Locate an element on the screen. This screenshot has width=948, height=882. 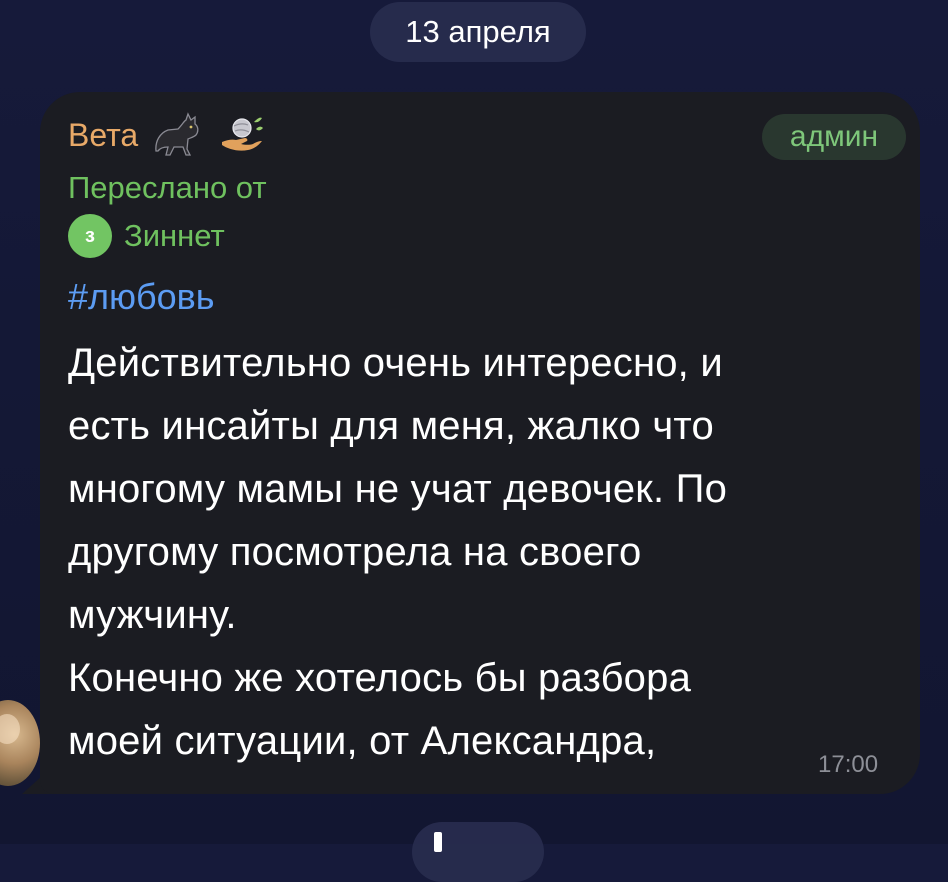
date-separator: 13 апреля is located at coordinates (478, 32).